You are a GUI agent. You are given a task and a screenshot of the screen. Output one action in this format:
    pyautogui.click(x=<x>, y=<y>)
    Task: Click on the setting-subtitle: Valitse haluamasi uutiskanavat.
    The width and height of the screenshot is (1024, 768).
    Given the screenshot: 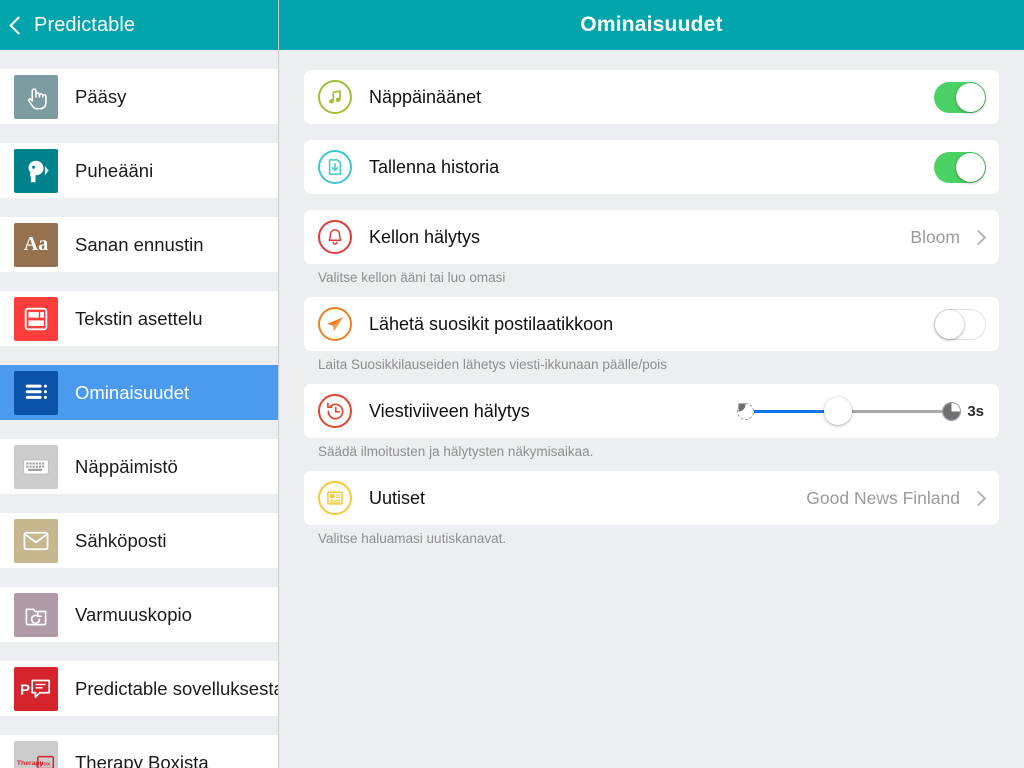 What is the action you would take?
    pyautogui.click(x=412, y=538)
    